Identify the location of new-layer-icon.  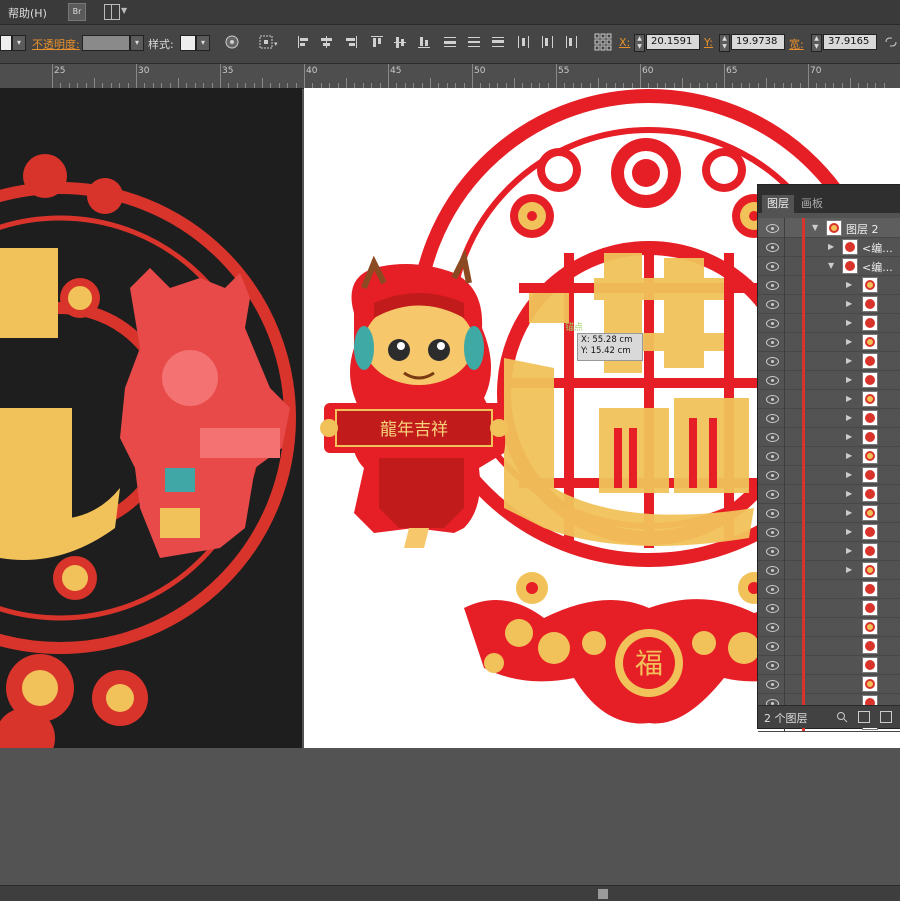
(886, 717).